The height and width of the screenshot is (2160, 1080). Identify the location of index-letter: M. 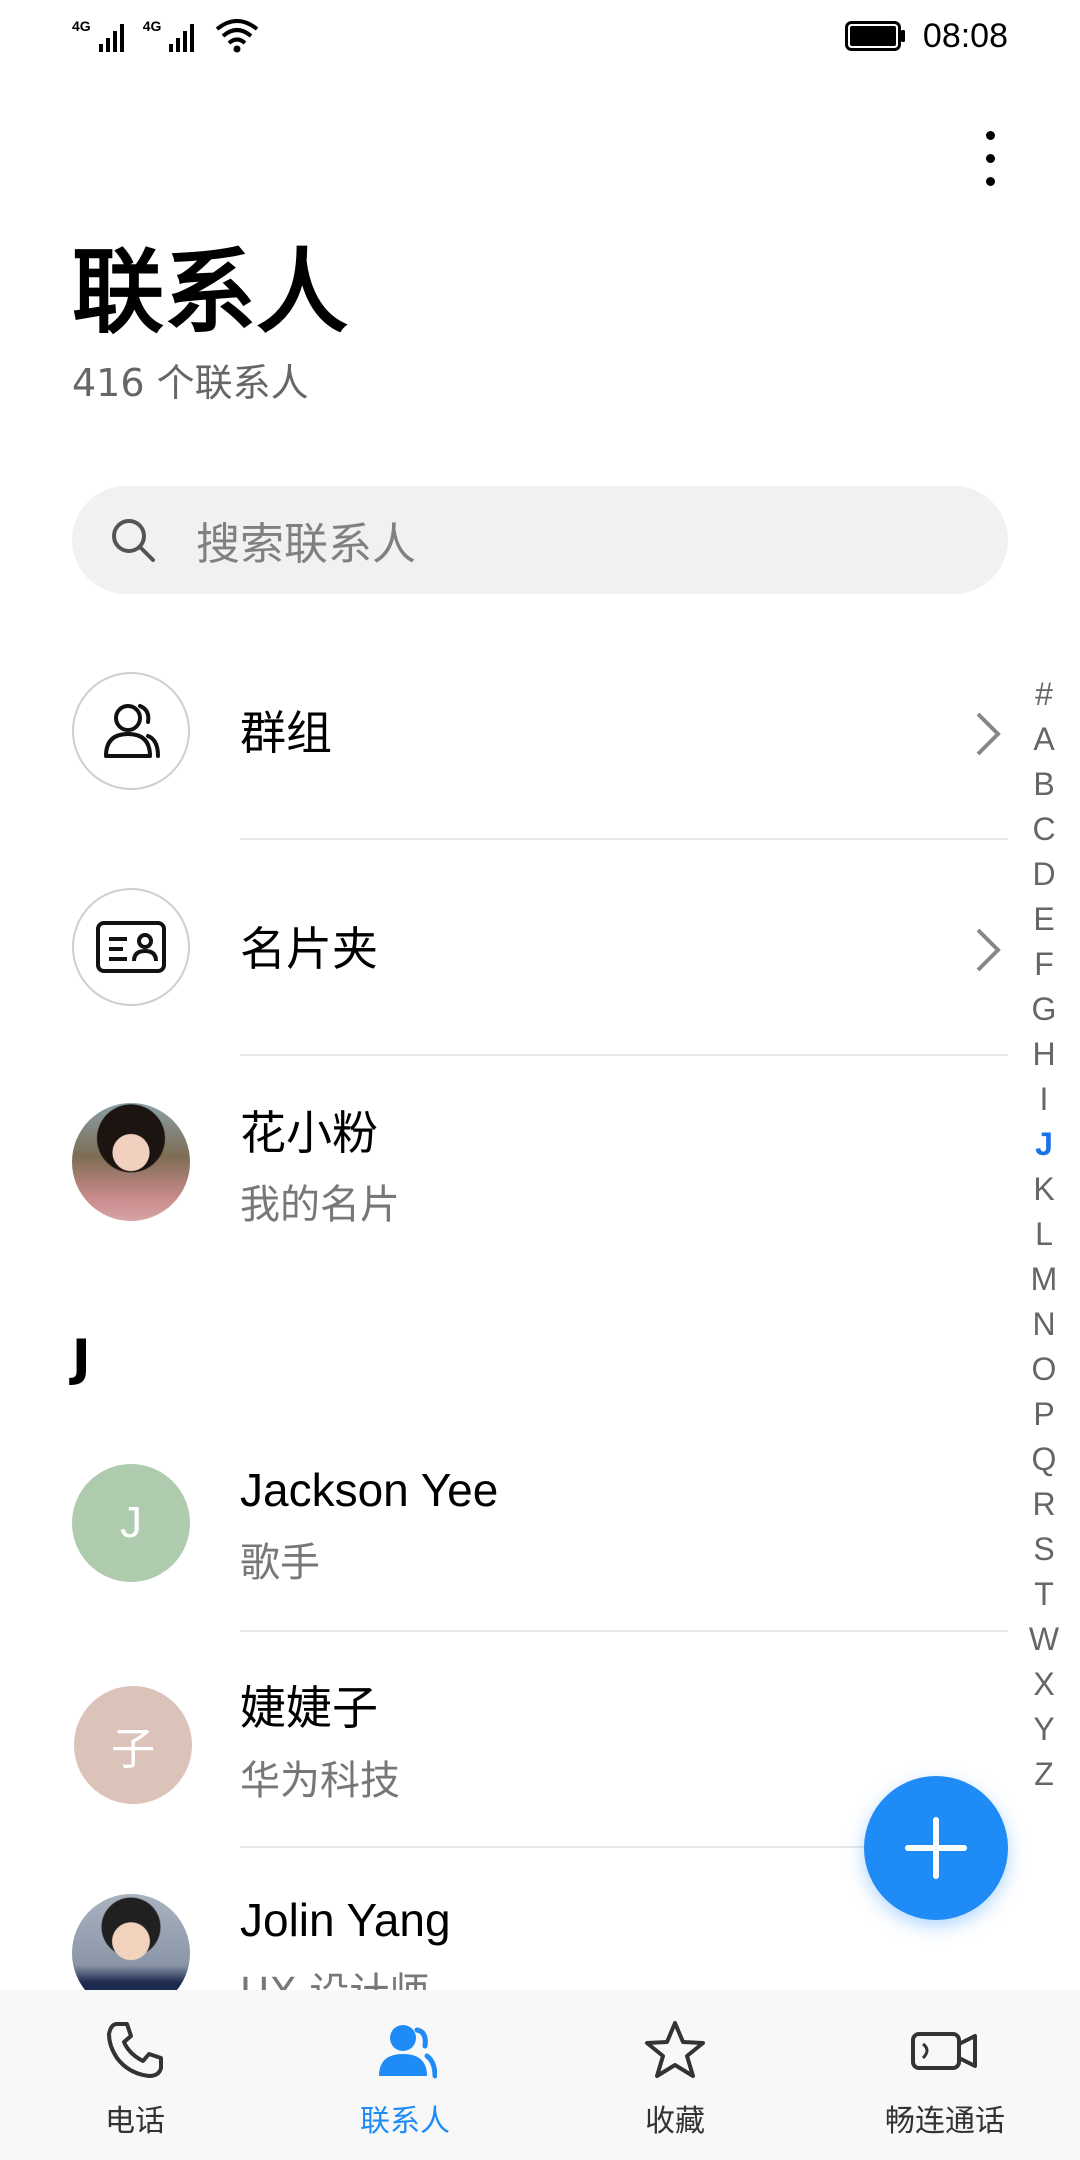
(1044, 1279).